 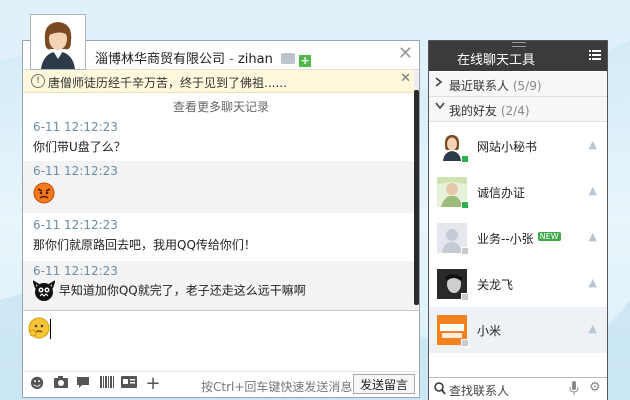 What do you see at coordinates (595, 55) in the screenshot?
I see `menu-icon` at bounding box center [595, 55].